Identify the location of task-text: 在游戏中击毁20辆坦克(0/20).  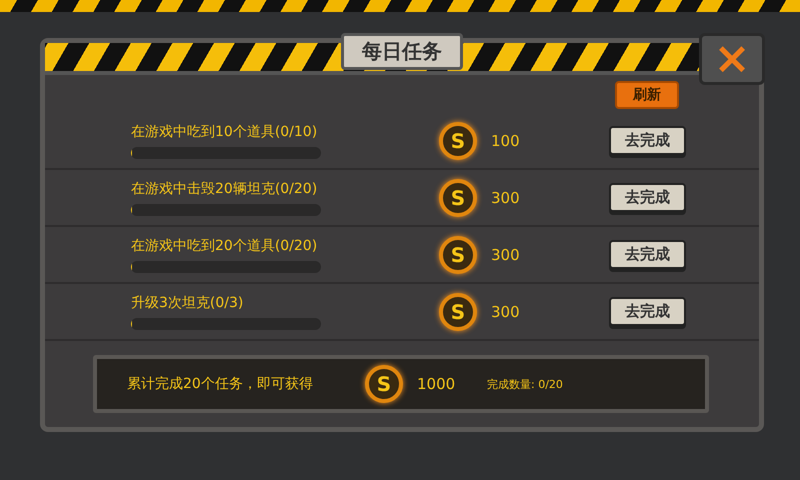
(224, 189).